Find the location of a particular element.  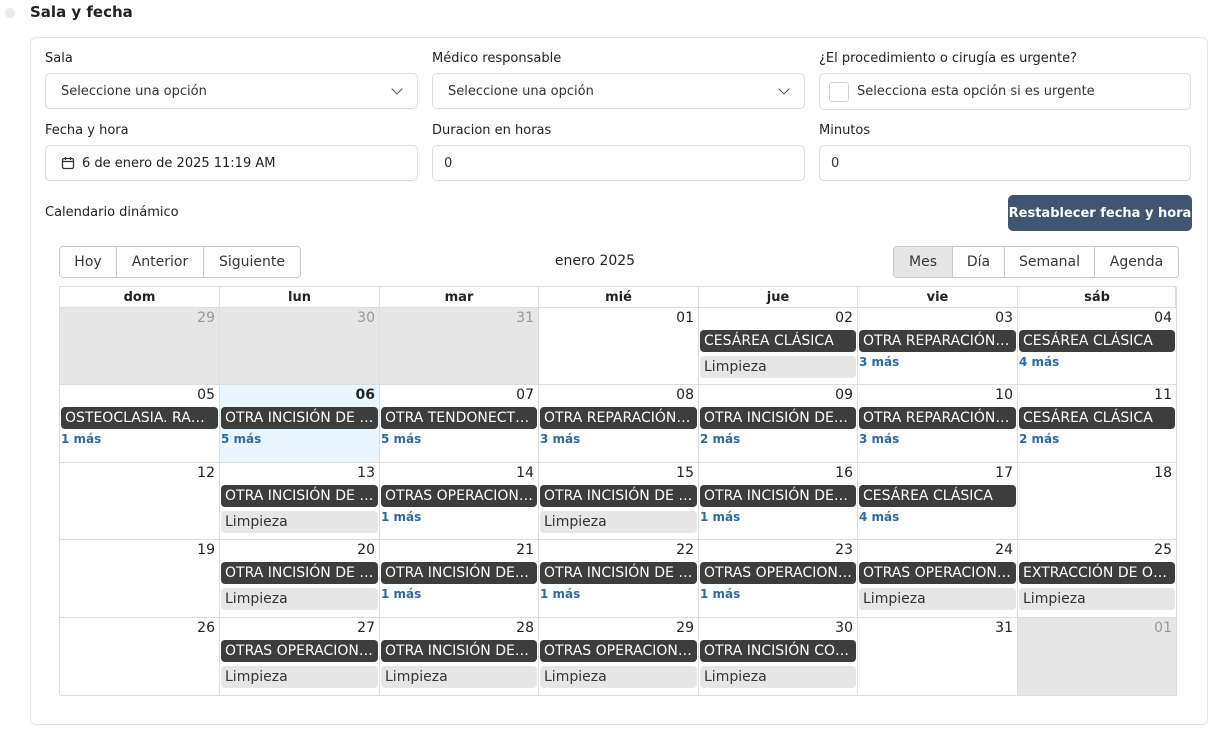

today-button: Hoy is located at coordinates (88, 262).